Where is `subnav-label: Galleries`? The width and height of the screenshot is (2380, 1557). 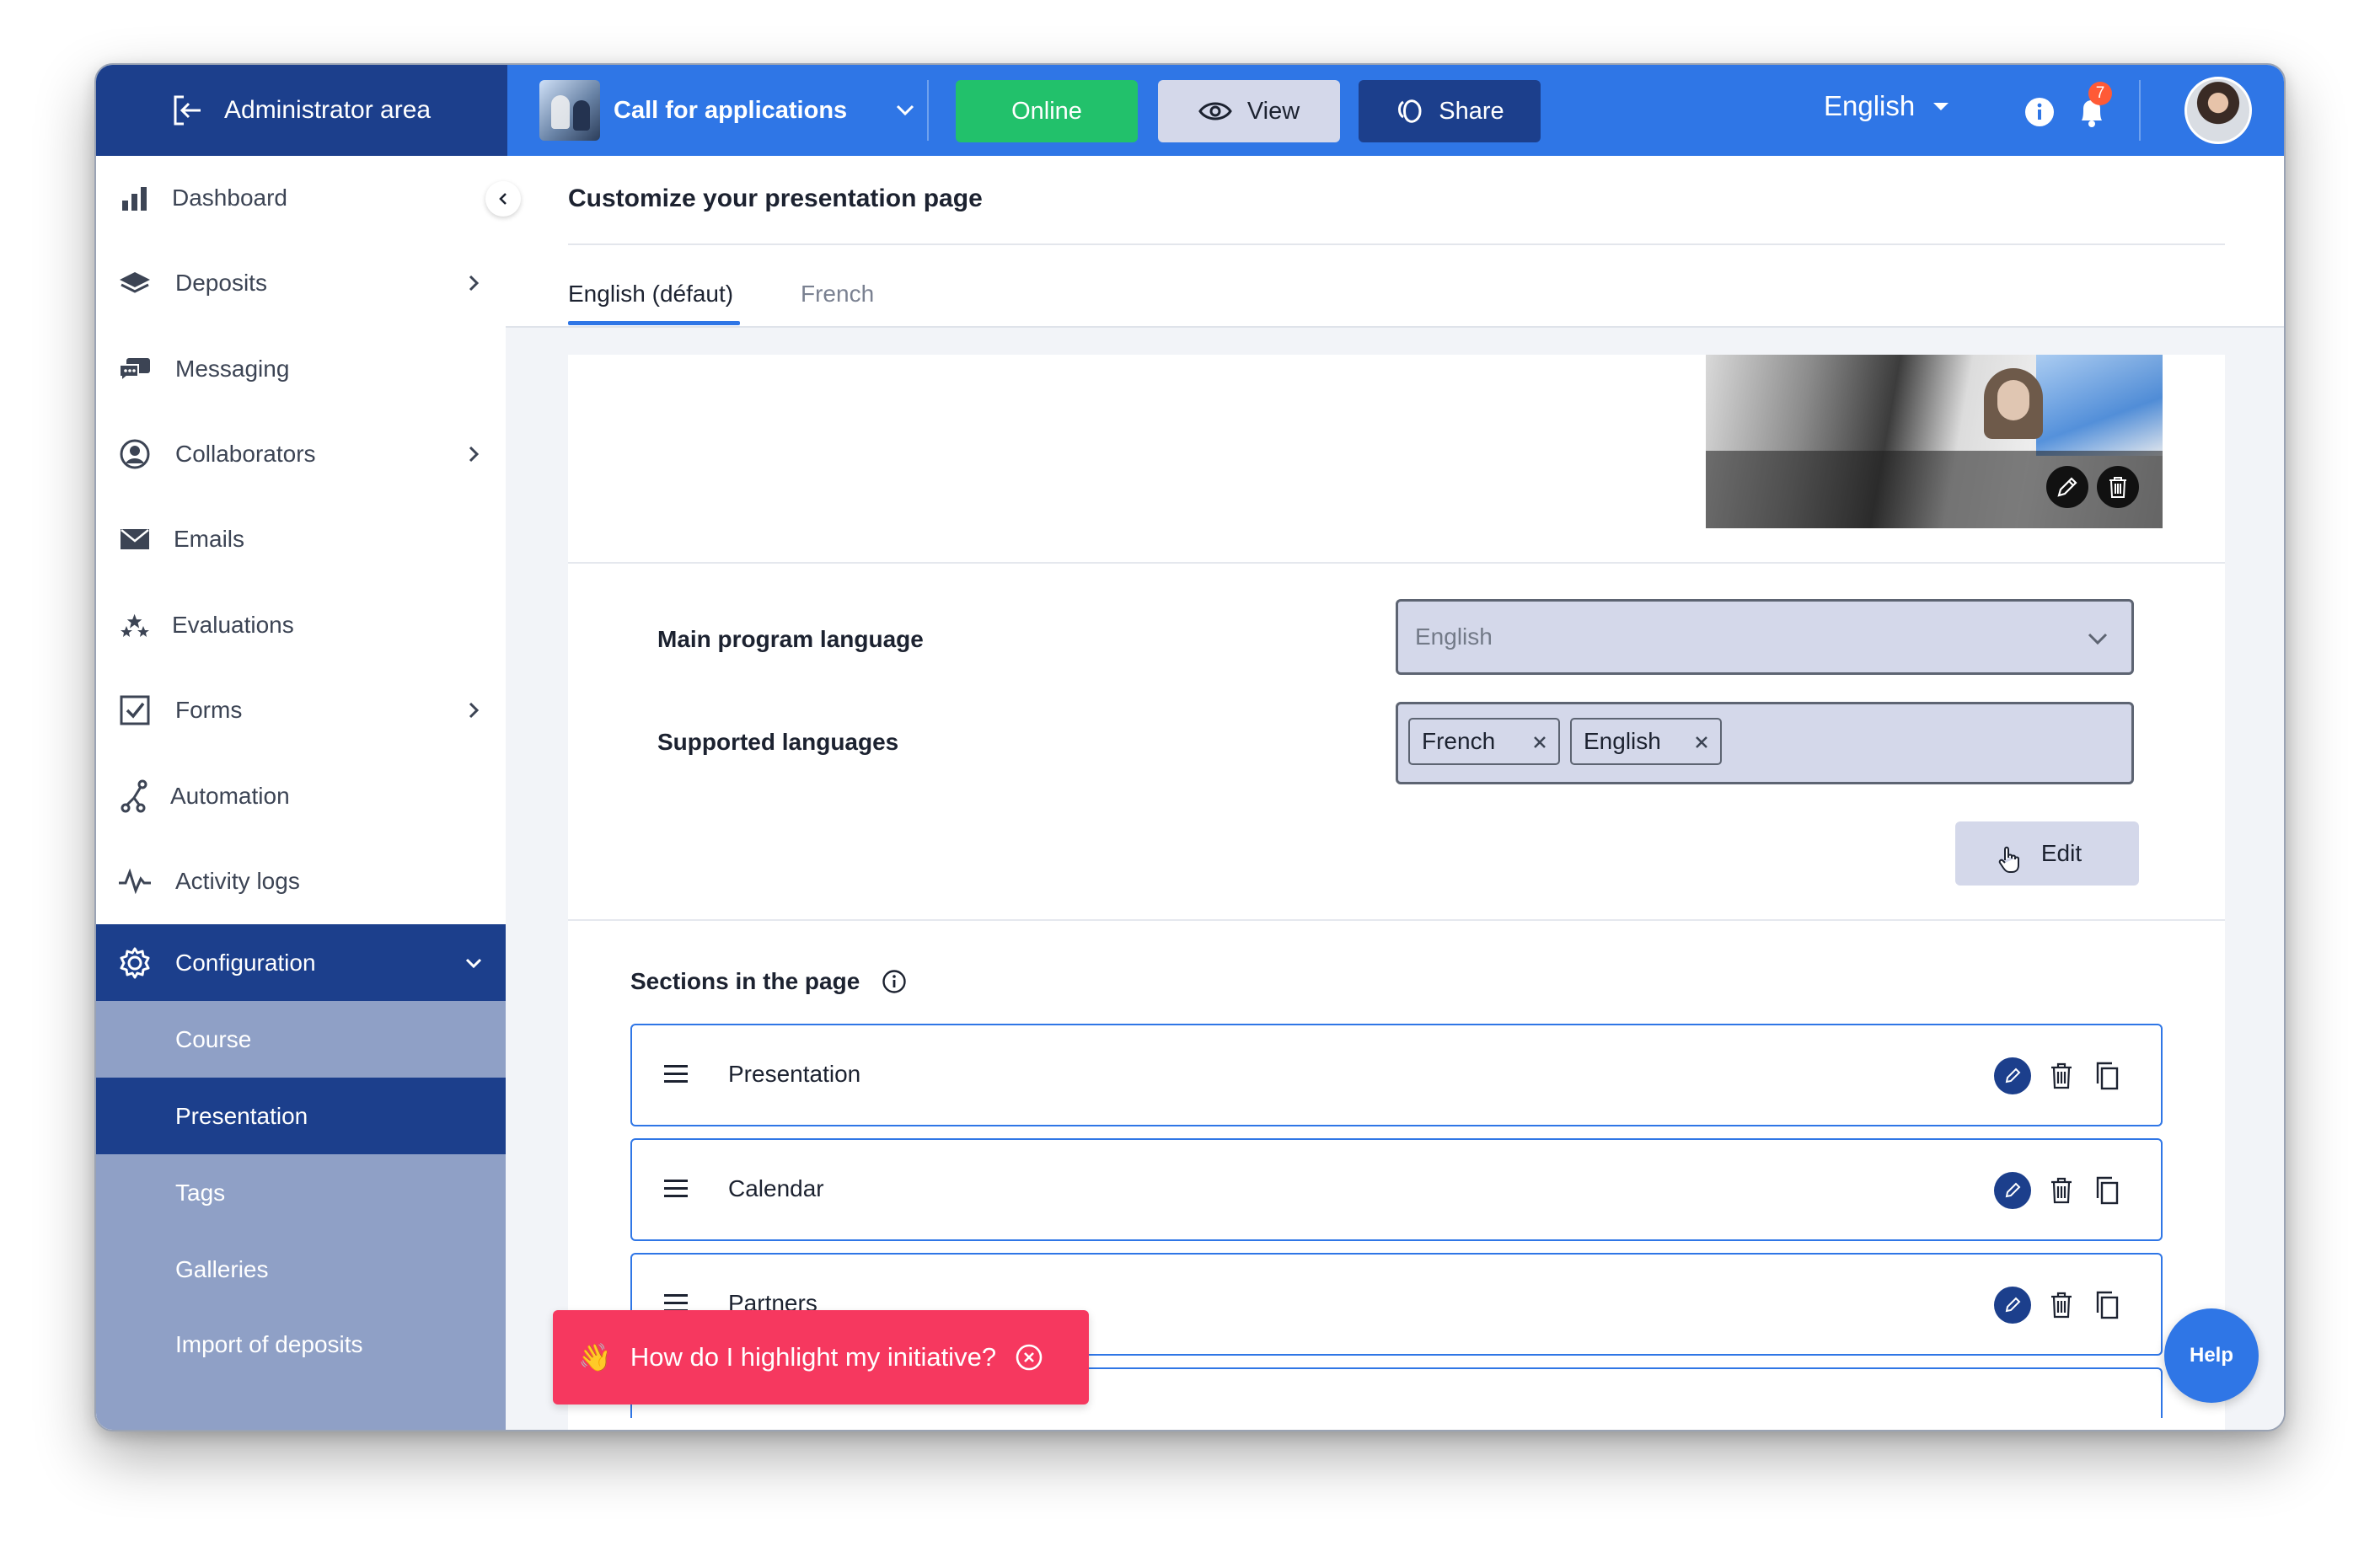 subnav-label: Galleries is located at coordinates (222, 1268).